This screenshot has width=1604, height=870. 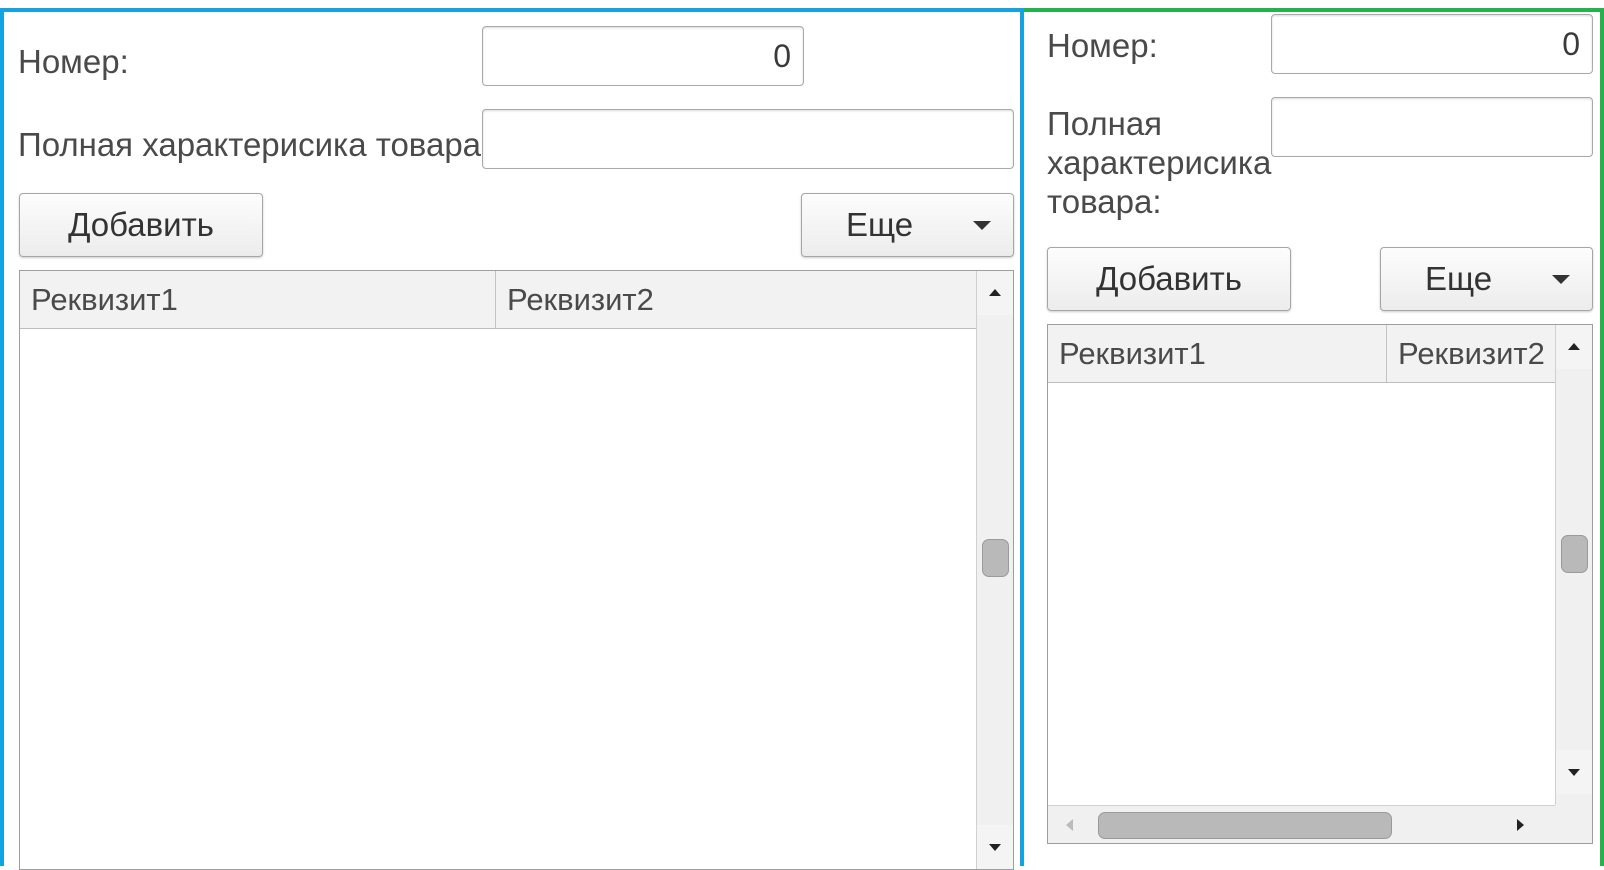 I want to click on horizontal-scrollbar, so click(x=1301, y=824).